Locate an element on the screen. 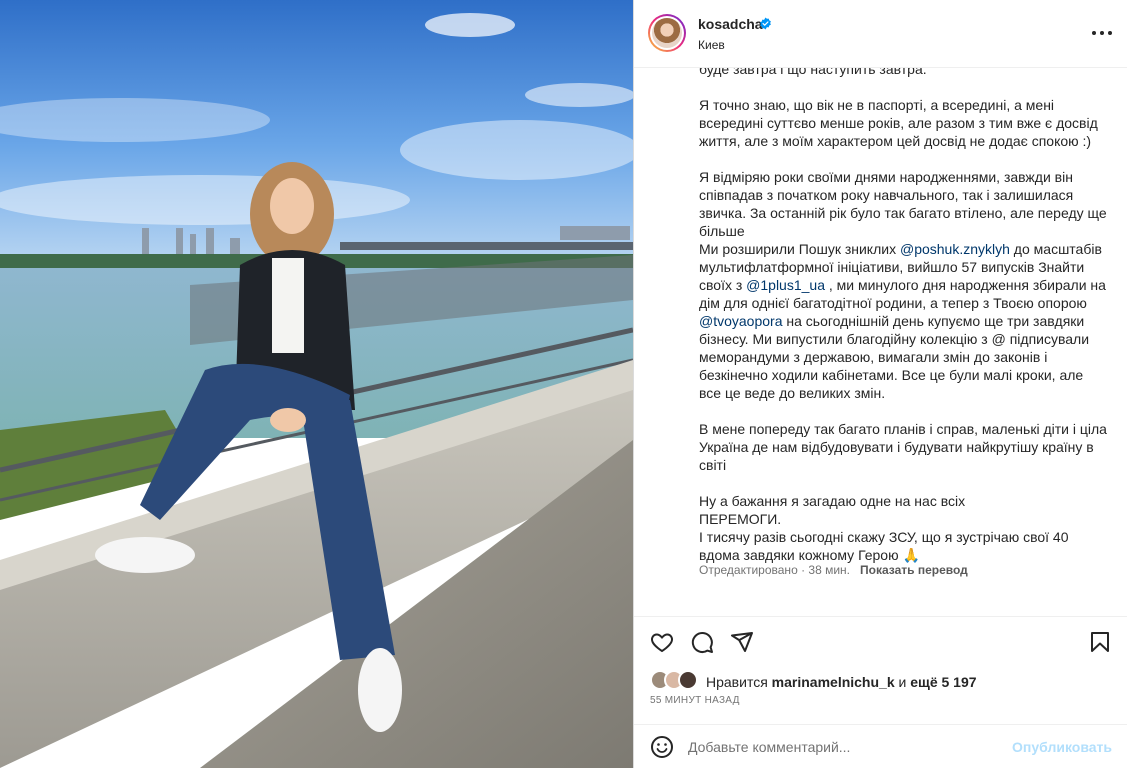 The image size is (1127, 768). mention-link: @1plus1_ua is located at coordinates (785, 285).